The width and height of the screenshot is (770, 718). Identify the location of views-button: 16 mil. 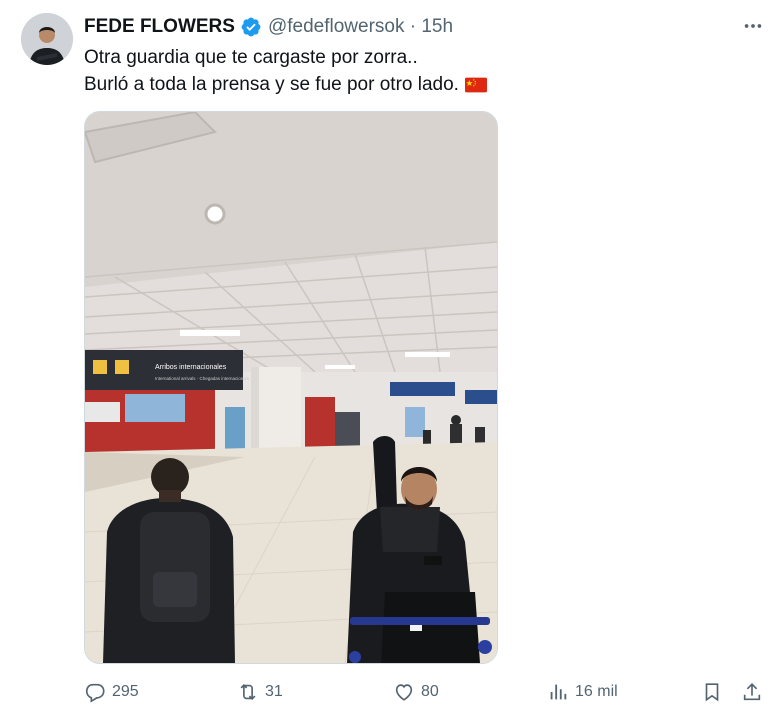
(582, 692).